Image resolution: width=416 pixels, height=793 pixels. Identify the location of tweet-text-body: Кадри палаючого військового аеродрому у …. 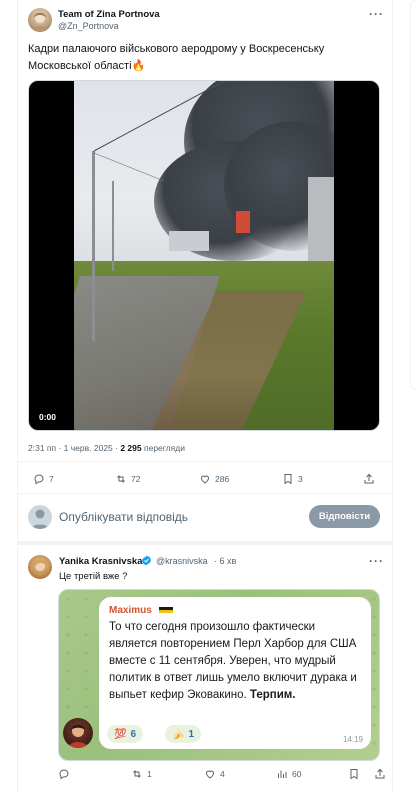
(176, 57).